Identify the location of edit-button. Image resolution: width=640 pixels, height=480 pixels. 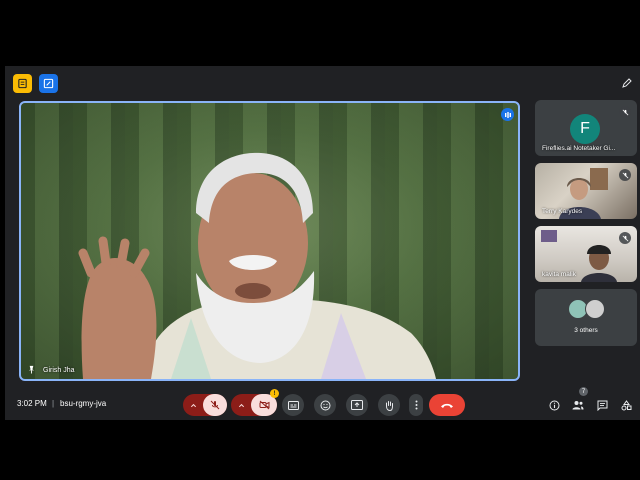
(627, 83).